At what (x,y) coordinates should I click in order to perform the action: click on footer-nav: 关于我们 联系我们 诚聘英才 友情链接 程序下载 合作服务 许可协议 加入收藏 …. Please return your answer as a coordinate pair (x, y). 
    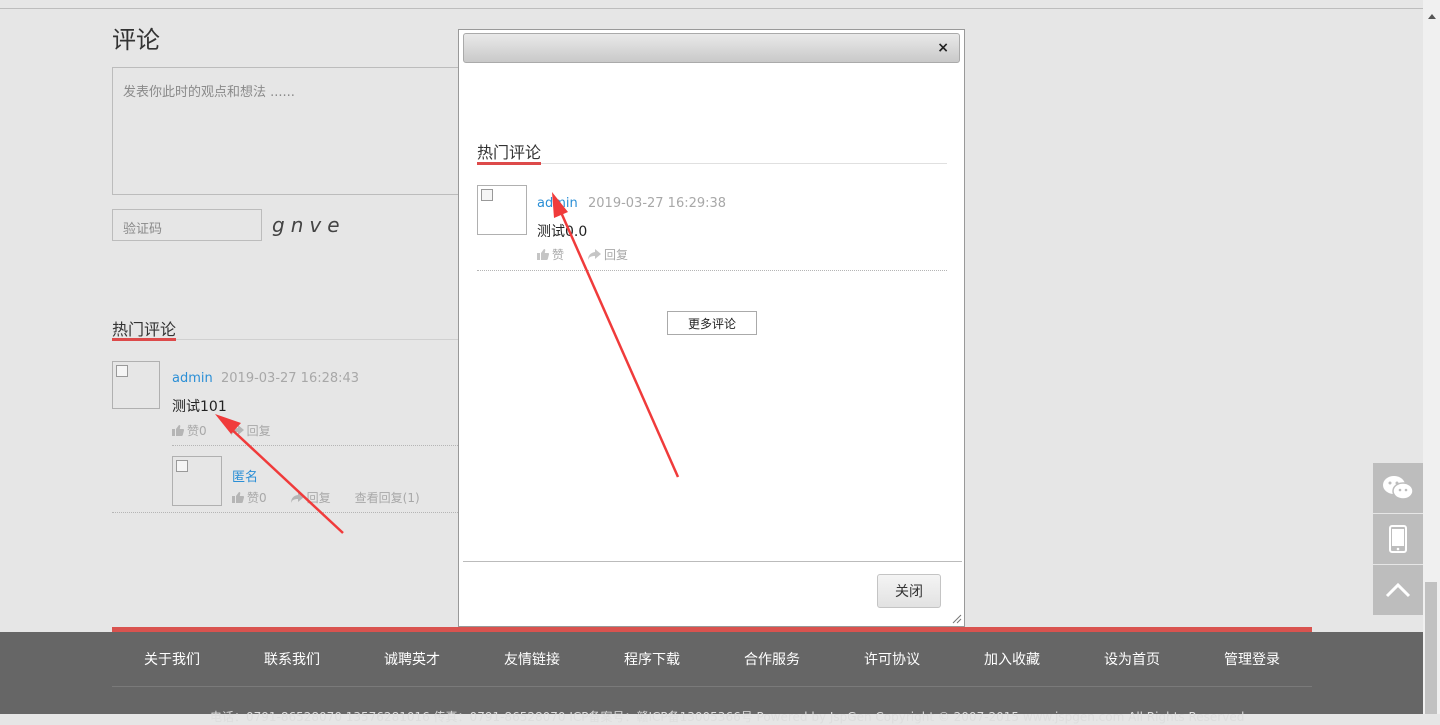
    Looking at the image, I should click on (712, 659).